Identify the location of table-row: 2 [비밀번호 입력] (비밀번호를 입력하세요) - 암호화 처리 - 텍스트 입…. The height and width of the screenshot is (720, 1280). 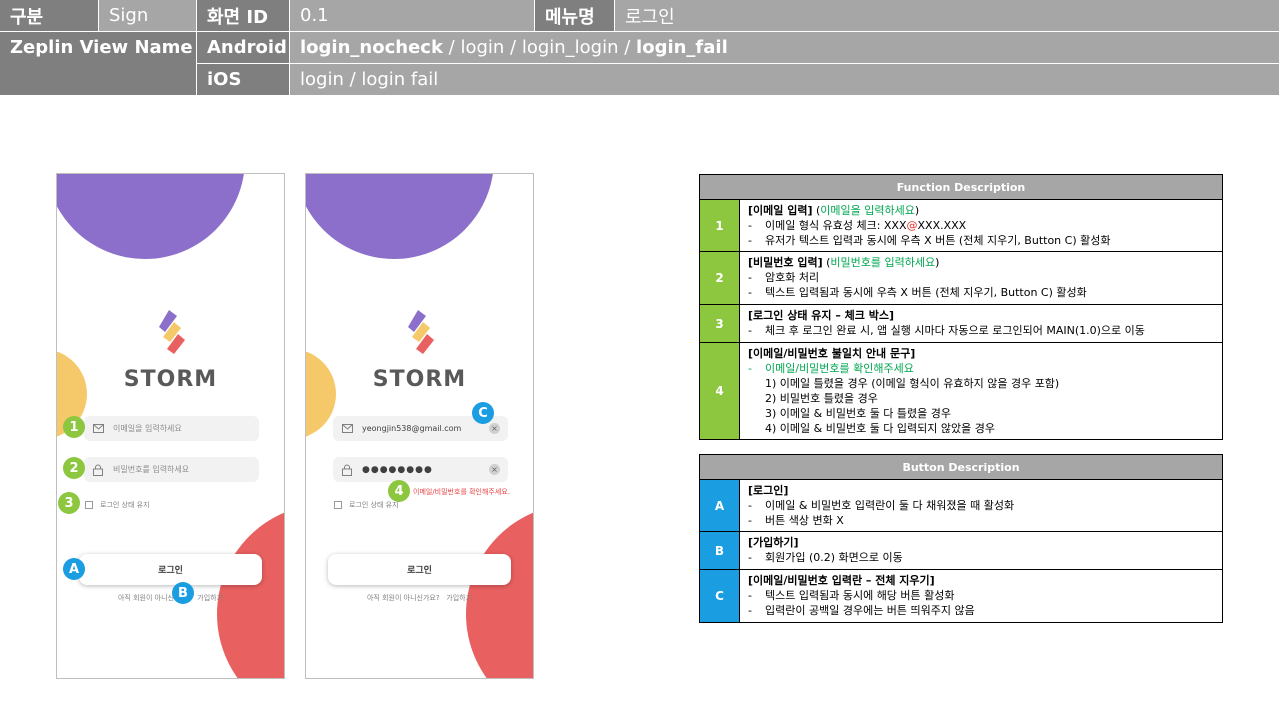
(961, 278).